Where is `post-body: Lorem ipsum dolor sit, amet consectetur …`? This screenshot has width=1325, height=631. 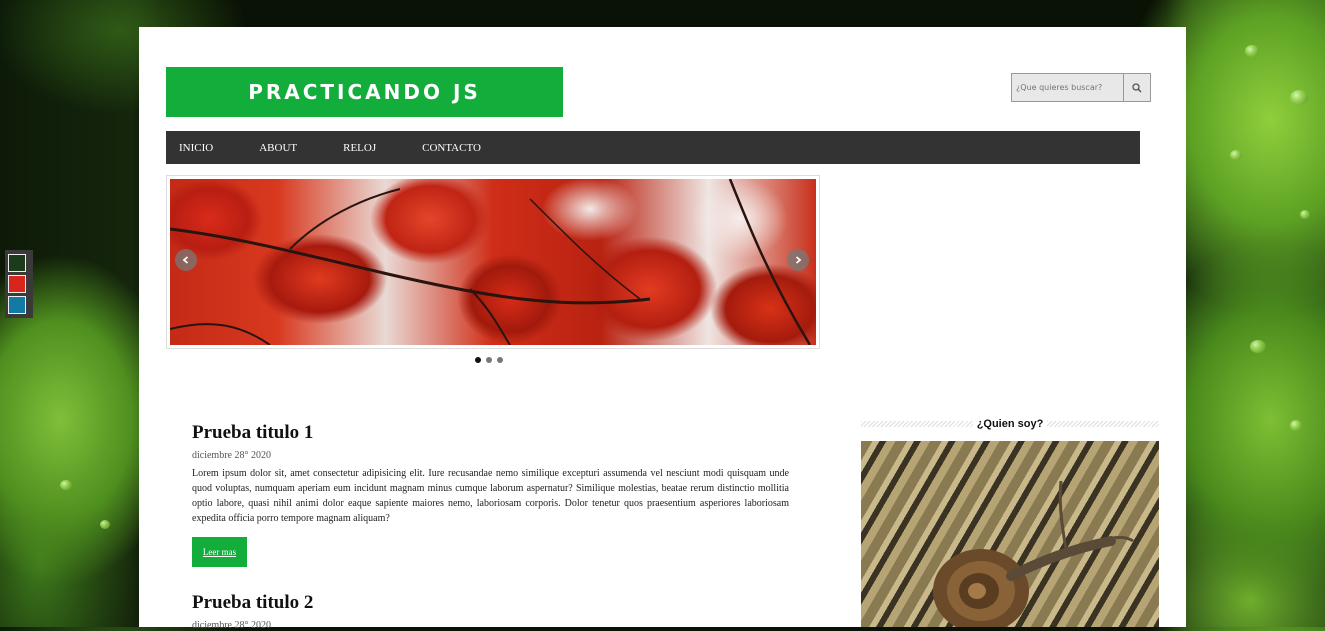
post-body: Lorem ipsum dolor sit, amet consectetur … is located at coordinates (490, 496).